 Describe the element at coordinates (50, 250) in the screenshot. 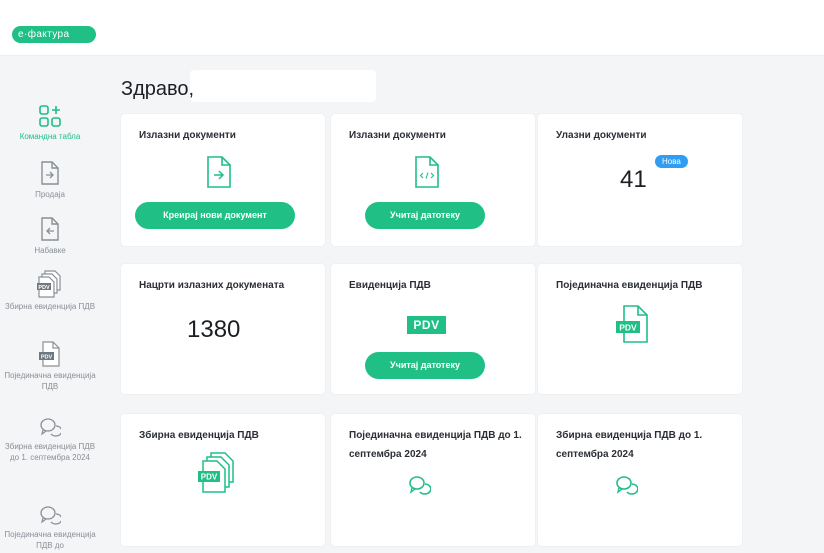

I see `sidebar-item-label: Набавке` at that location.